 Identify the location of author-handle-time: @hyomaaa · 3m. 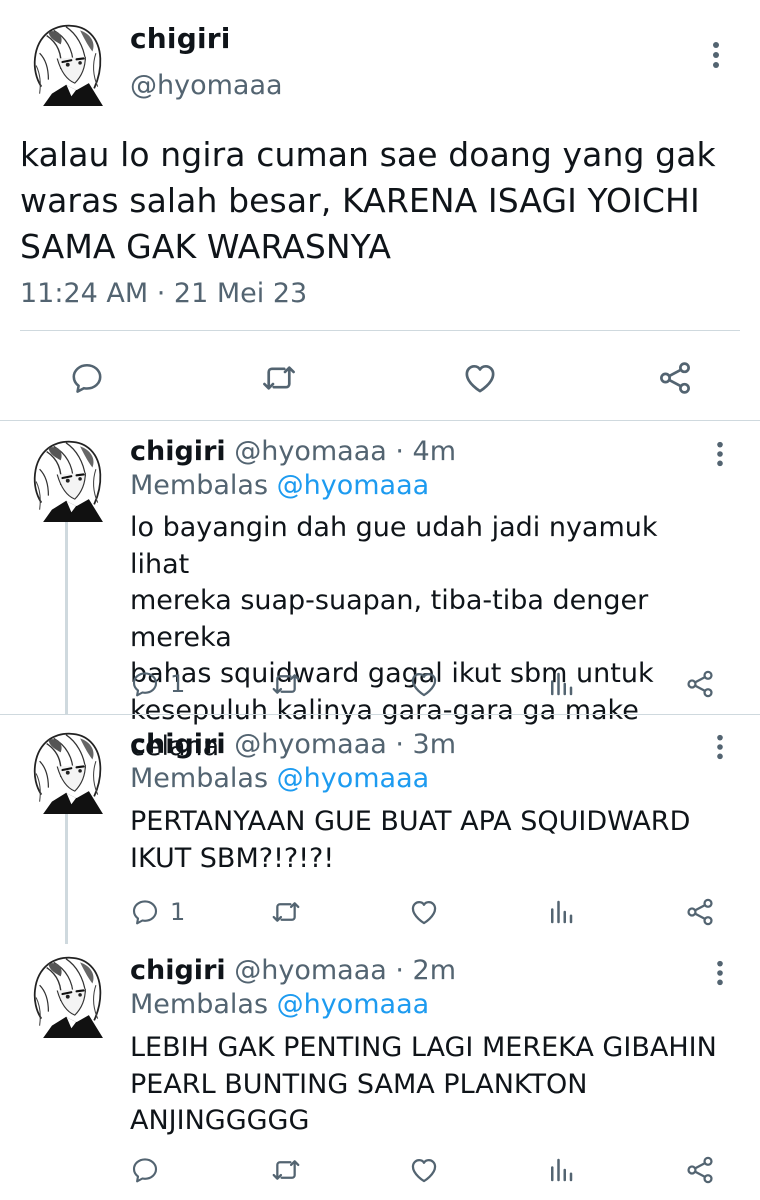
(345, 744).